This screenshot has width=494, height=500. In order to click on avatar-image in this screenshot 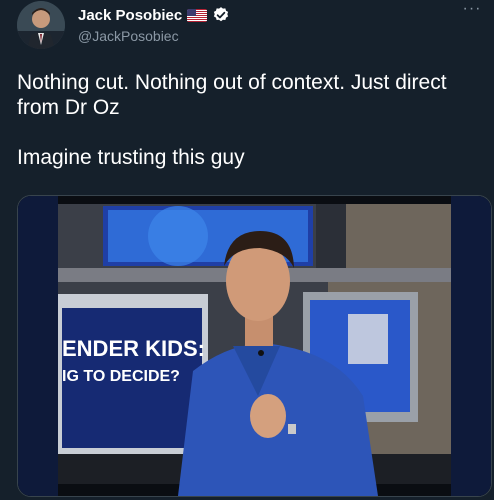, I will do `click(41, 25)`.